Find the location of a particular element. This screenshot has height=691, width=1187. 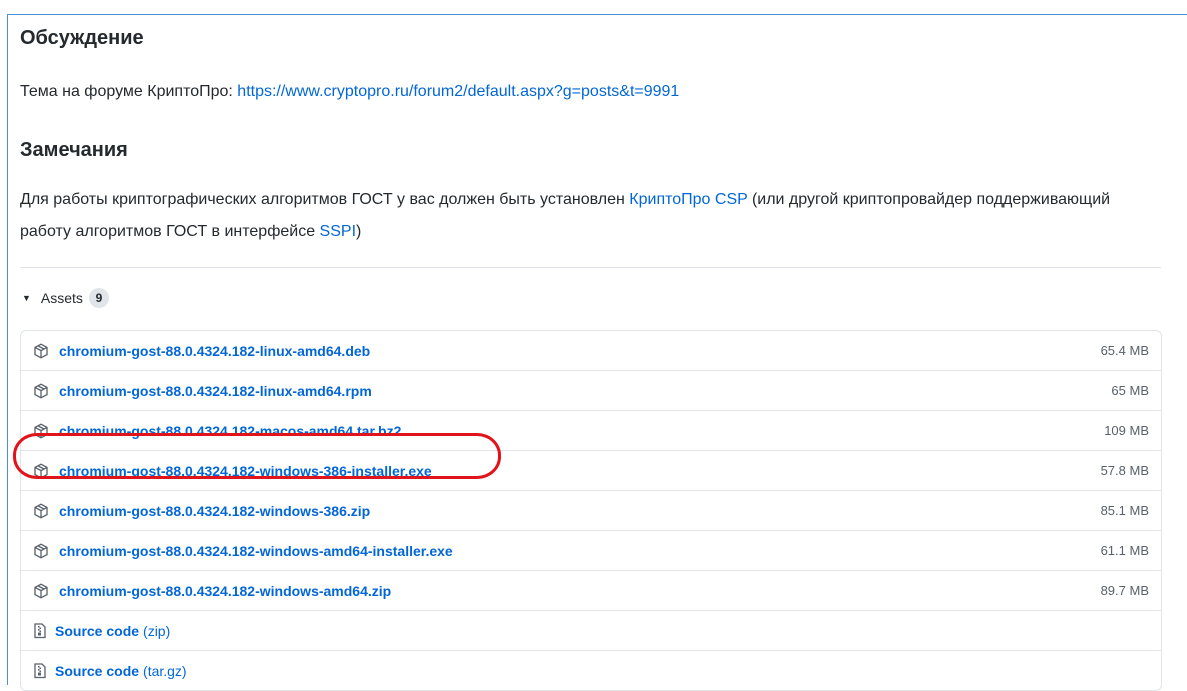

discussion-heading: Обсуждение is located at coordinates (82, 38).